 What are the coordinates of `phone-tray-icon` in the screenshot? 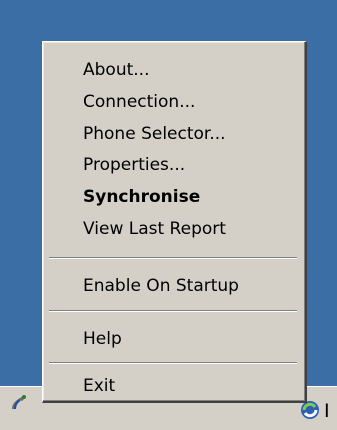 It's located at (19, 403).